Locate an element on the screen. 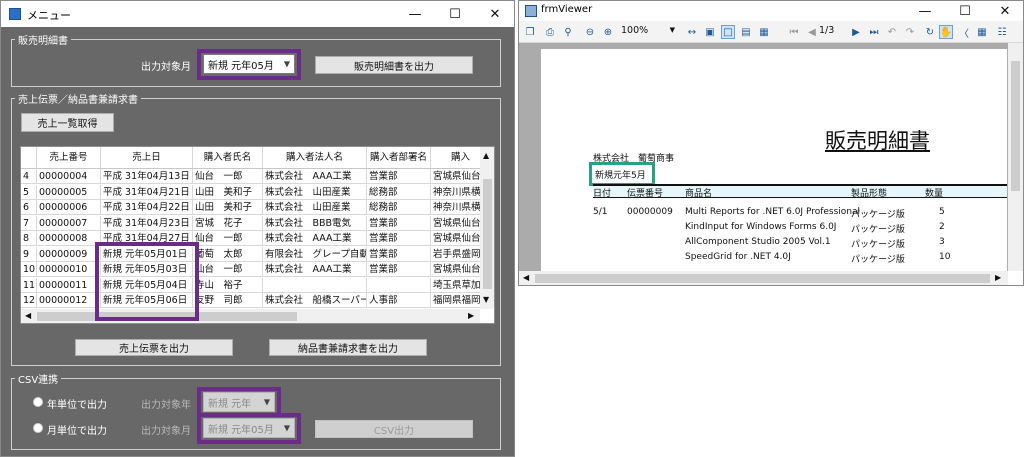  scroll-right-icon: ▶ is located at coordinates (471, 315).